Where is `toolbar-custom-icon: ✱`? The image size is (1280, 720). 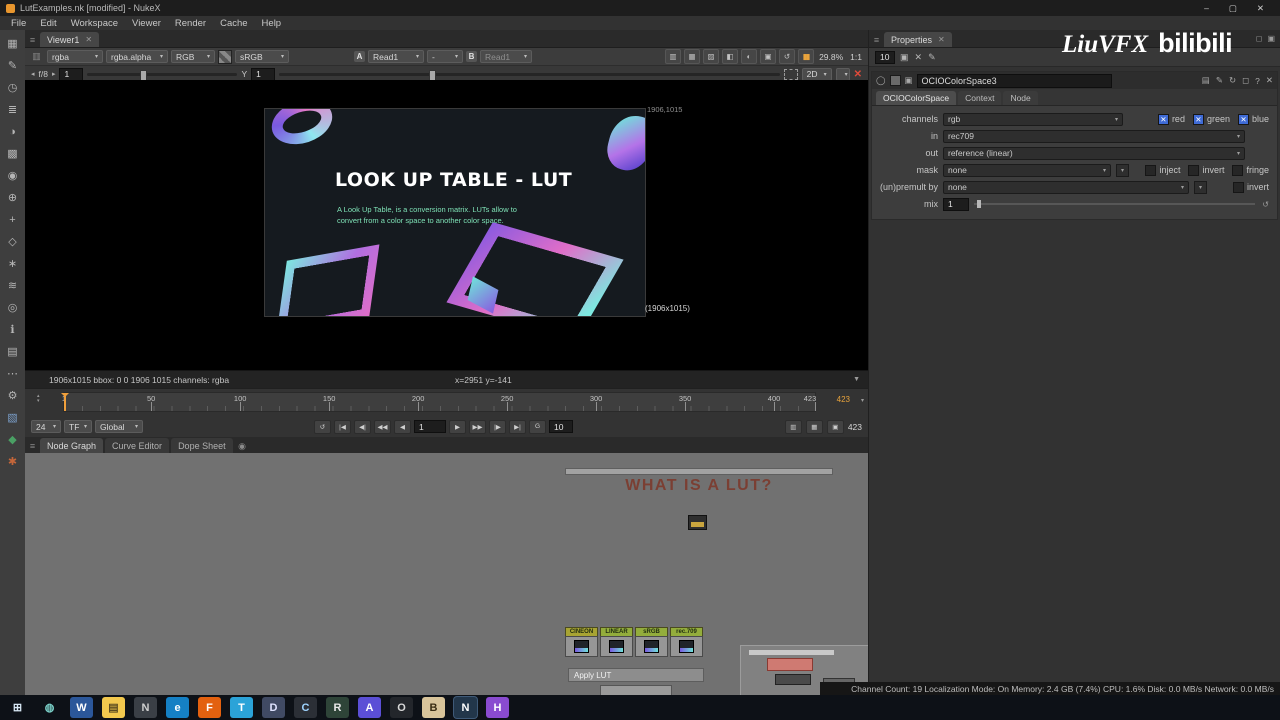
toolbar-custom-icon: ✱ is located at coordinates (12, 461).